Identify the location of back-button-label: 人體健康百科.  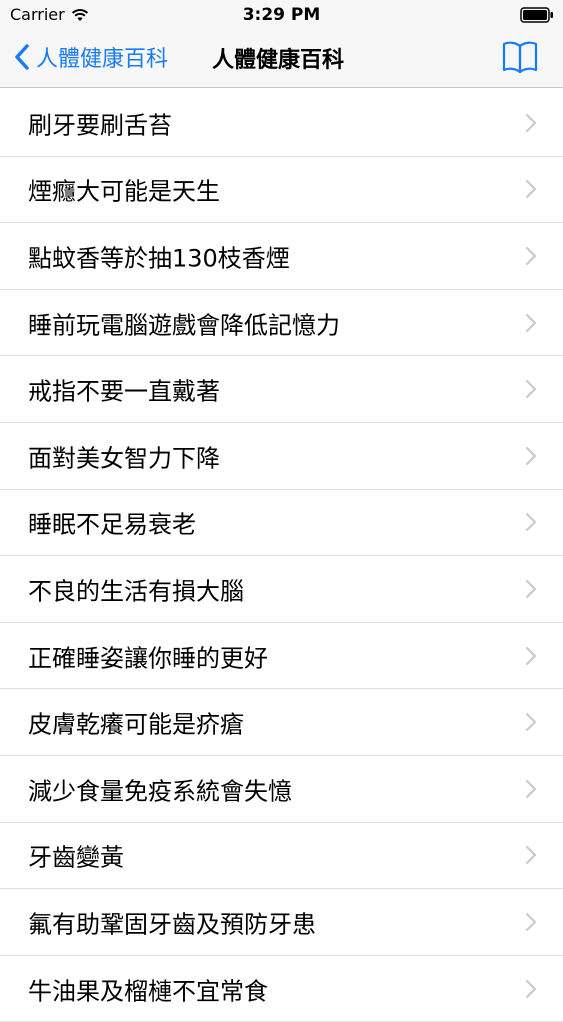
(102, 59).